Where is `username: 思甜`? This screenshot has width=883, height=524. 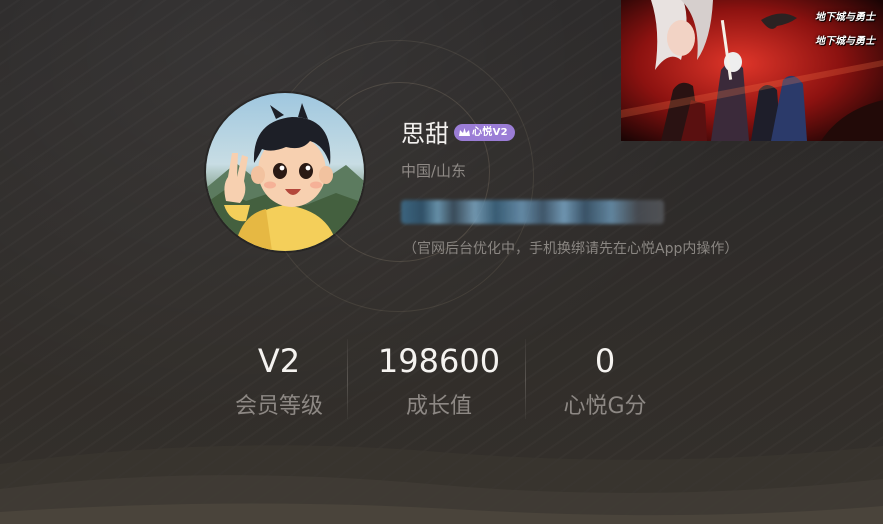 username: 思甜 is located at coordinates (425, 134).